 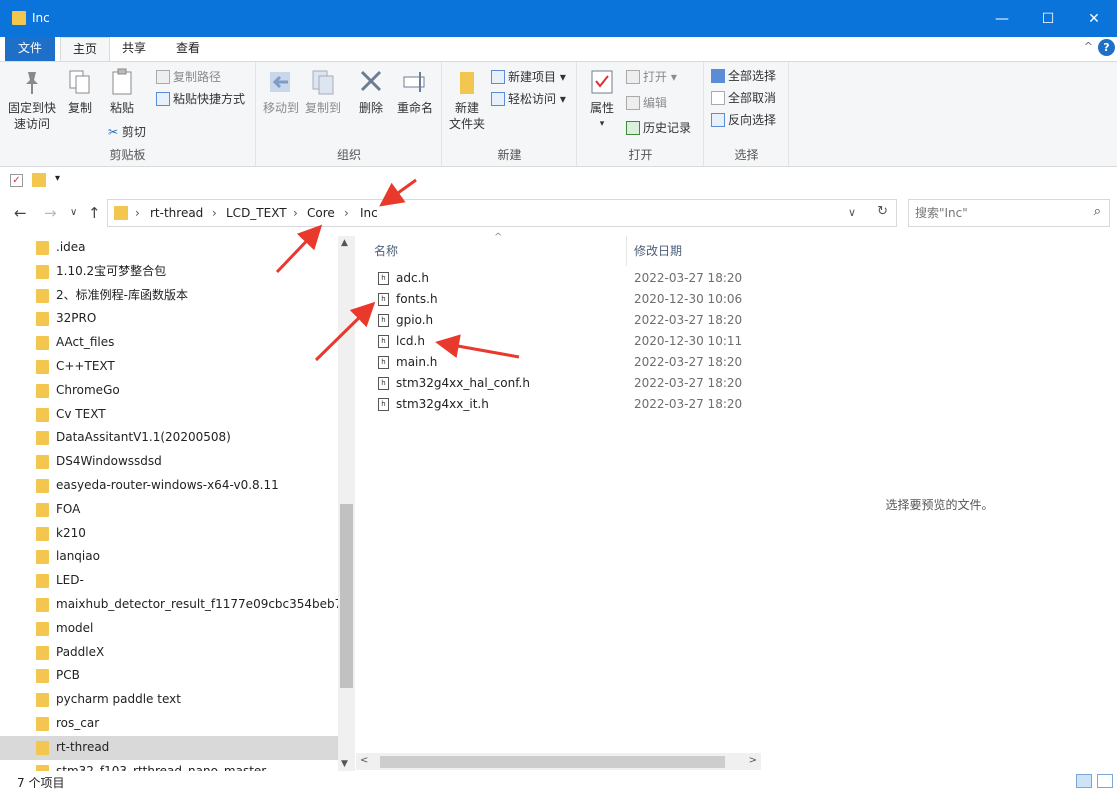 What do you see at coordinates (348, 155) in the screenshot?
I see `organize-group-label: 组织` at bounding box center [348, 155].